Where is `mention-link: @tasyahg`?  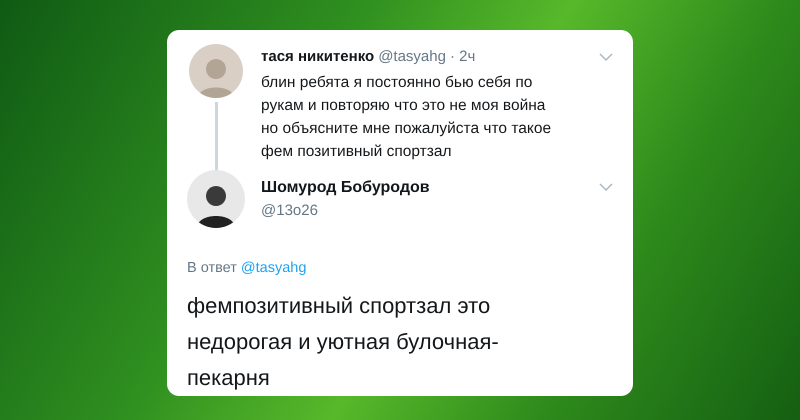 mention-link: @tasyahg is located at coordinates (273, 268).